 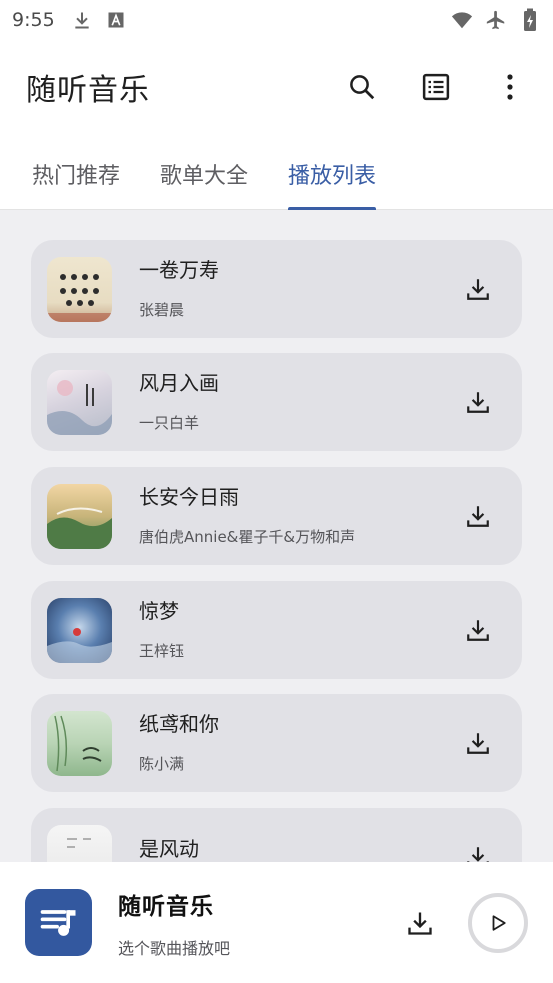 What do you see at coordinates (33, 20) in the screenshot?
I see `status-time: 9:55` at bounding box center [33, 20].